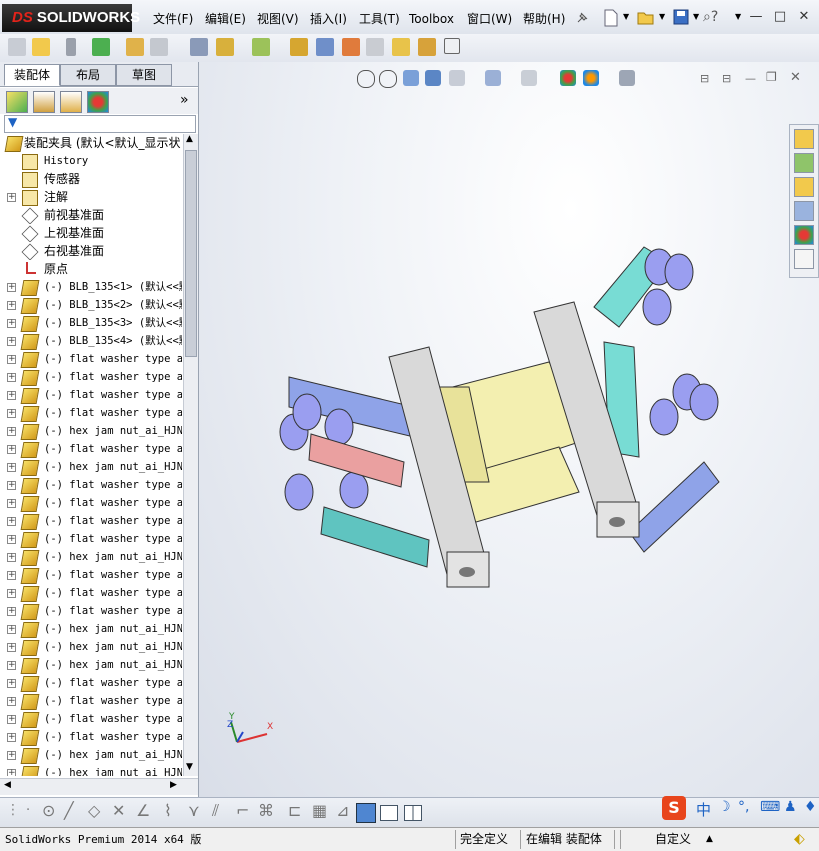  Describe the element at coordinates (225, 19) in the screenshot. I see `menu-edit: 编辑(E)` at that location.